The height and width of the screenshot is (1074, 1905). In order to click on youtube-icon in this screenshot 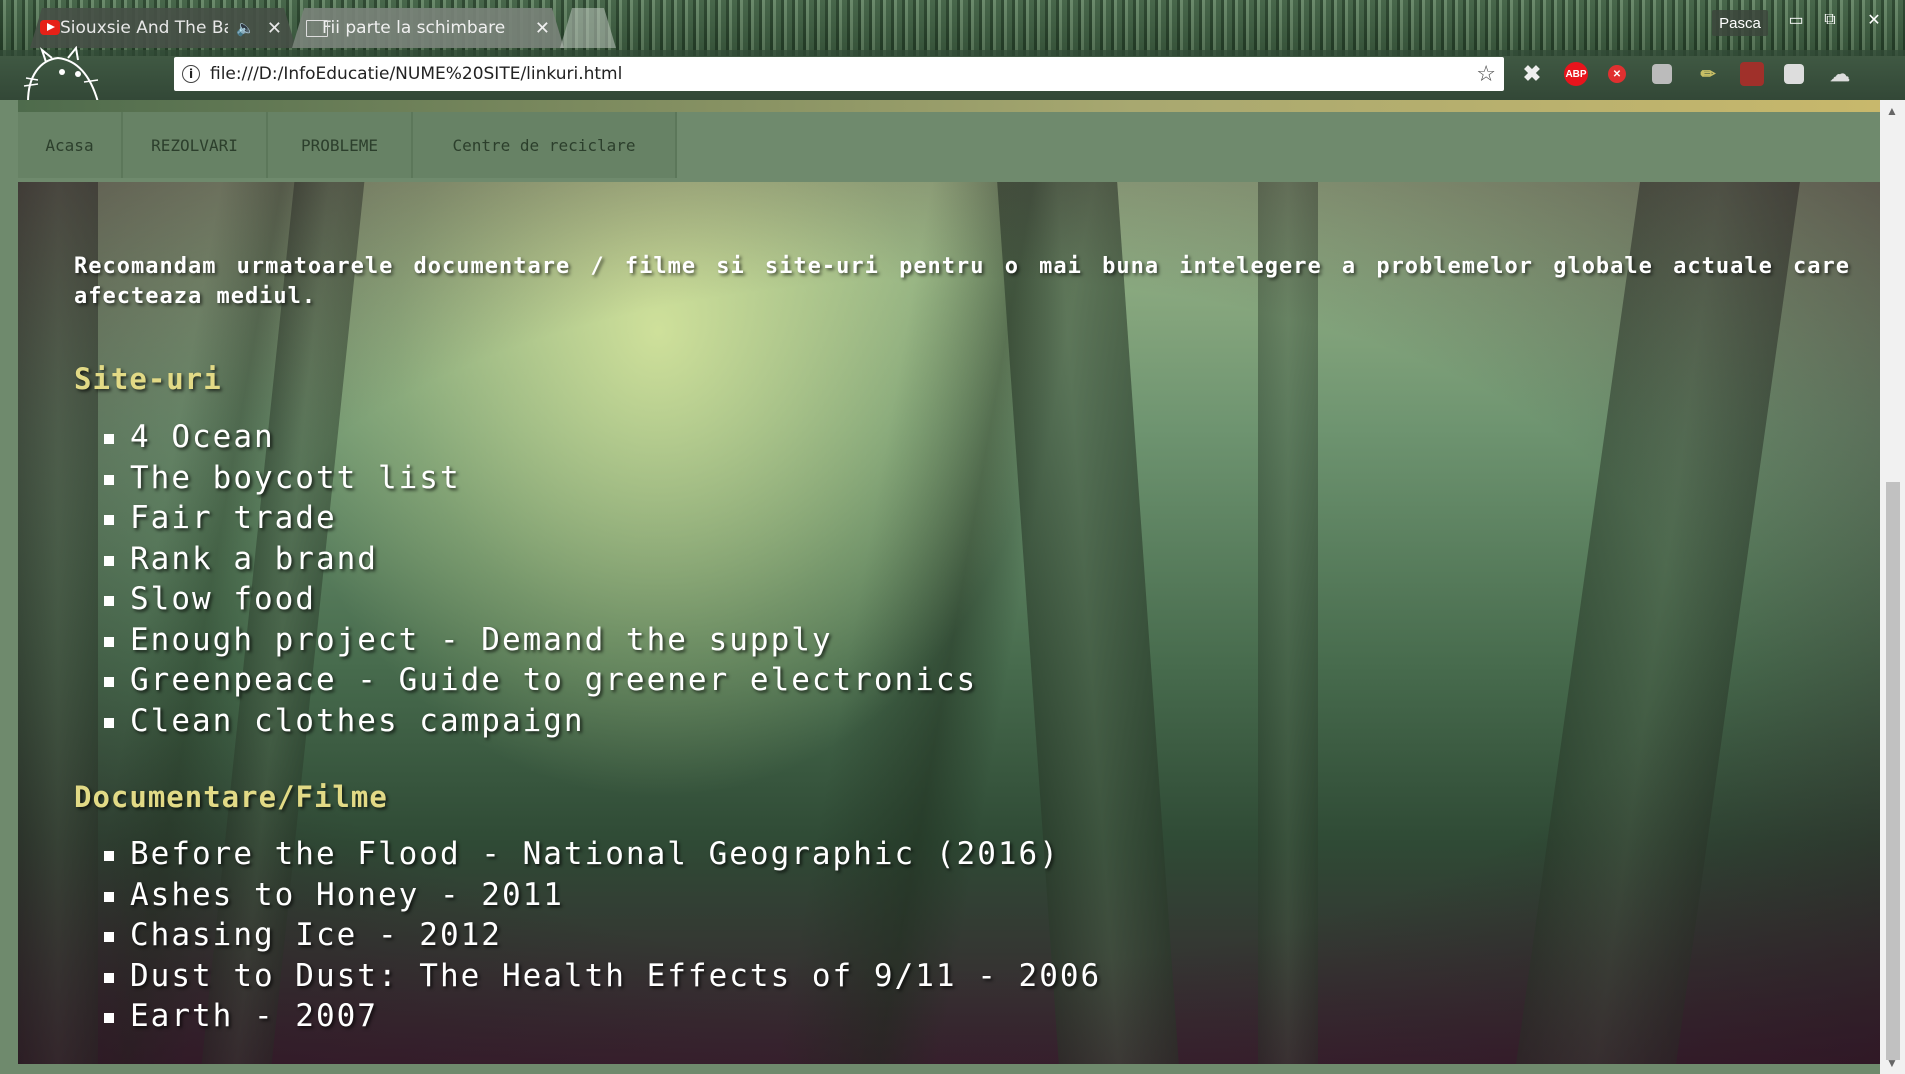, I will do `click(50, 27)`.